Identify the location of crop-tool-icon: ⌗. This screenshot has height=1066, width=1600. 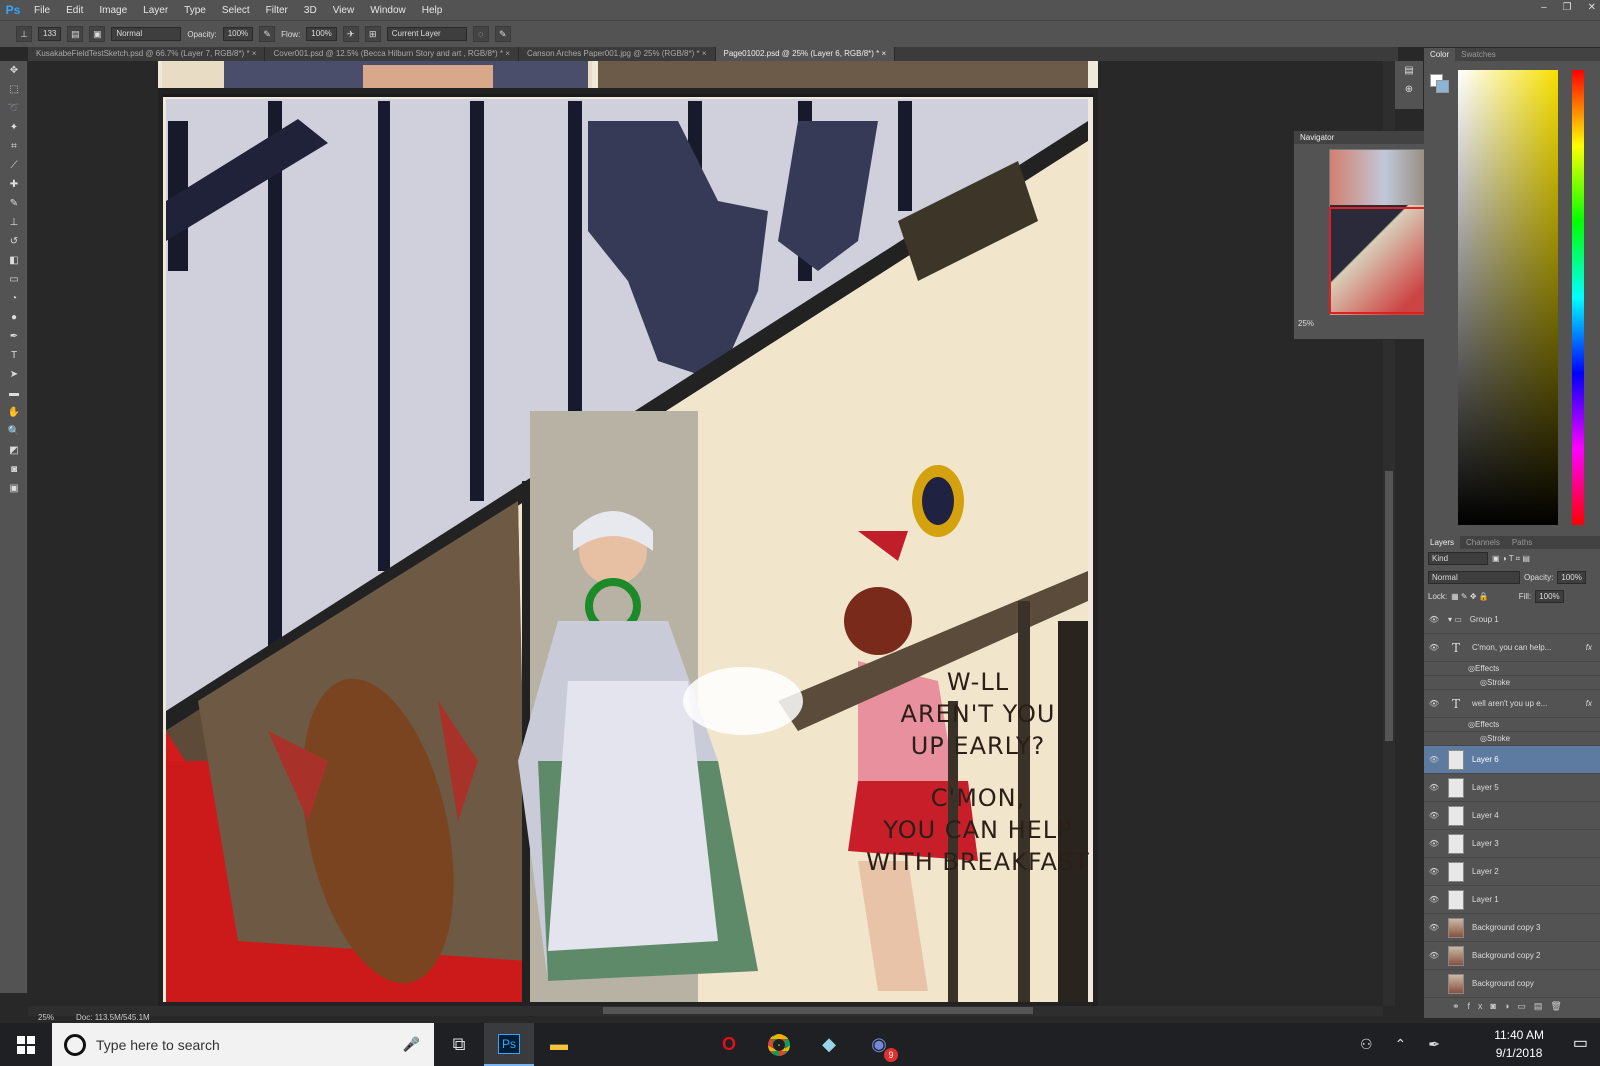
(14, 146).